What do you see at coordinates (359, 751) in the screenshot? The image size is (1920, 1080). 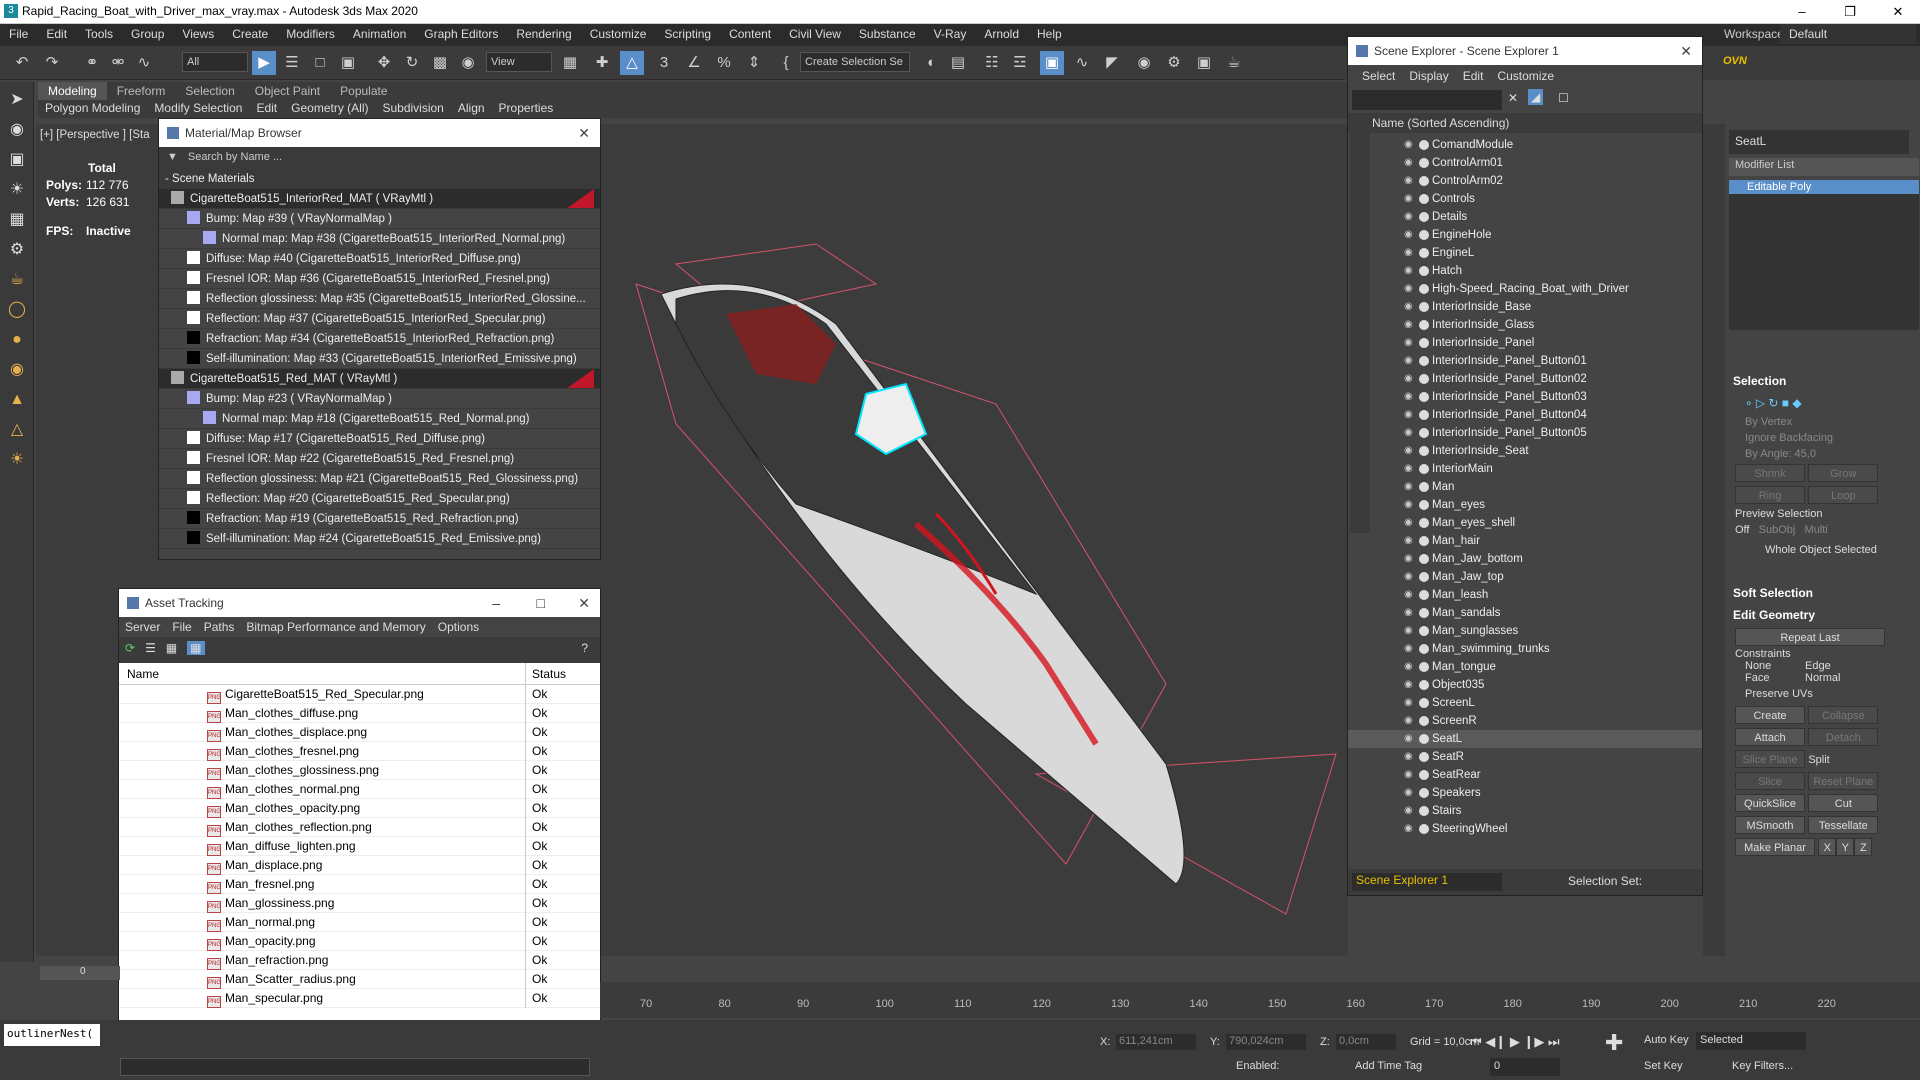 I see `asset-row: PNG Man_clothes_fresnel.png Ok` at bounding box center [359, 751].